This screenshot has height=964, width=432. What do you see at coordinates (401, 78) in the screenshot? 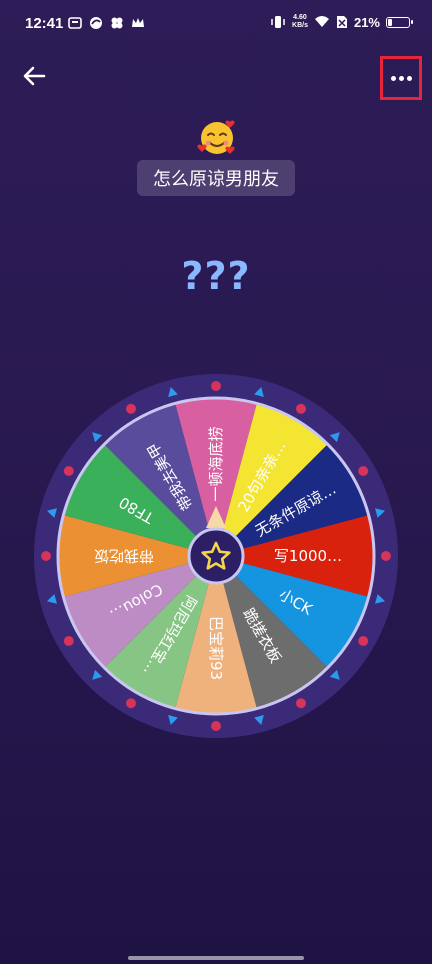
I see `more-options-button` at bounding box center [401, 78].